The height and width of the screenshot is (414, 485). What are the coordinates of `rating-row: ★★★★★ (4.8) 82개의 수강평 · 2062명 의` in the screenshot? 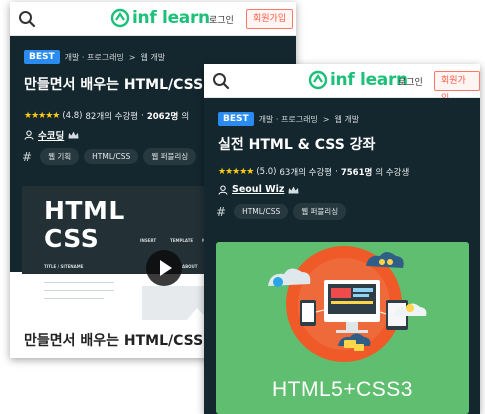 It's located at (107, 116).